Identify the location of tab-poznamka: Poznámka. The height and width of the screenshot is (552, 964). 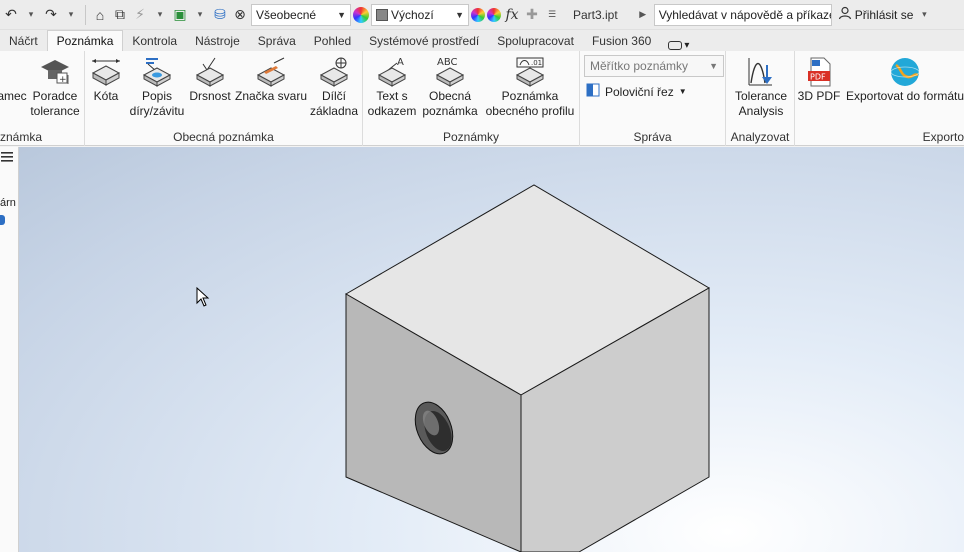
(85, 40).